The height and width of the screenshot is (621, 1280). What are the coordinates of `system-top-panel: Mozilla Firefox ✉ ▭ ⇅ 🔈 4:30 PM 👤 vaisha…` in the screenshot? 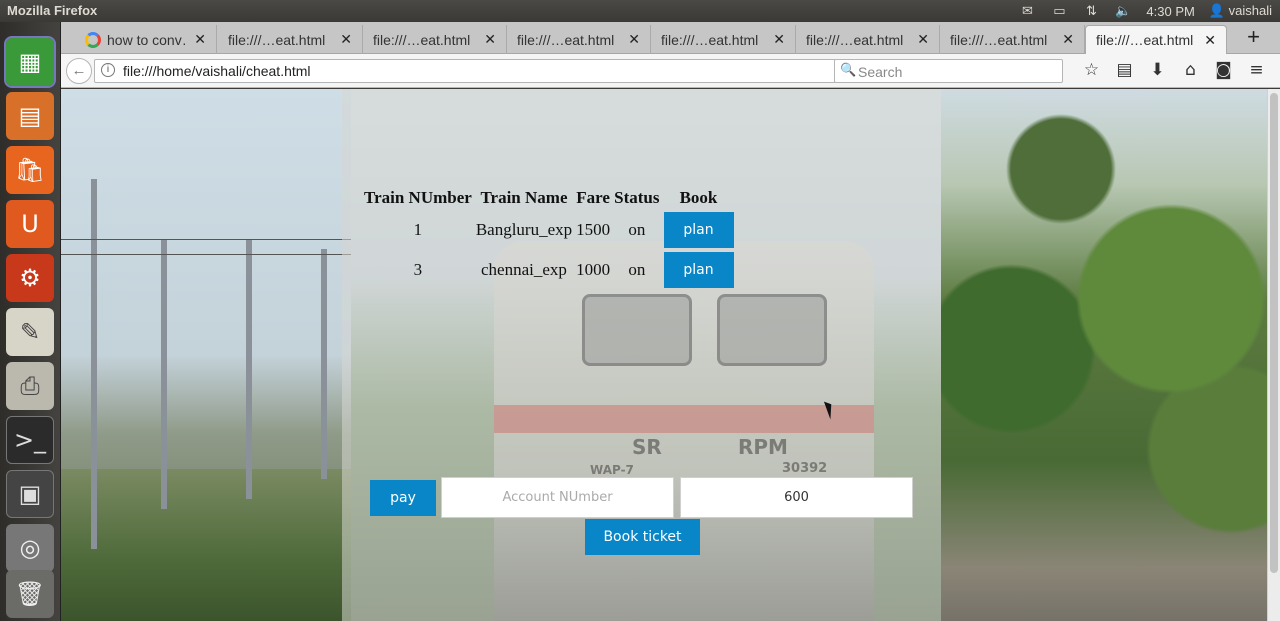 It's located at (640, 11).